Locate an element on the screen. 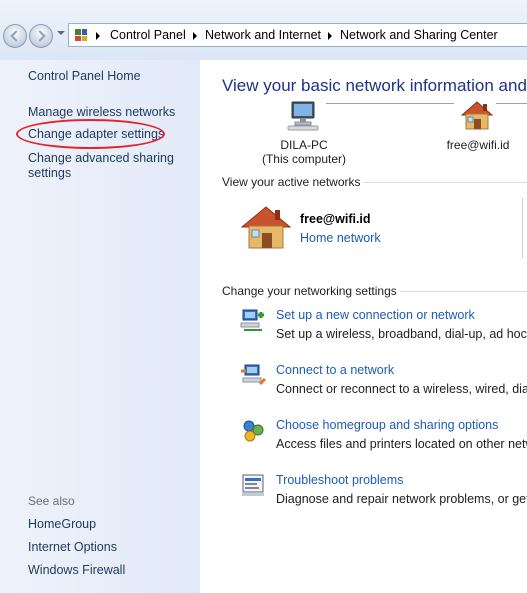 The height and width of the screenshot is (593, 527). internet-options-link: Internet Options is located at coordinates (72, 547).